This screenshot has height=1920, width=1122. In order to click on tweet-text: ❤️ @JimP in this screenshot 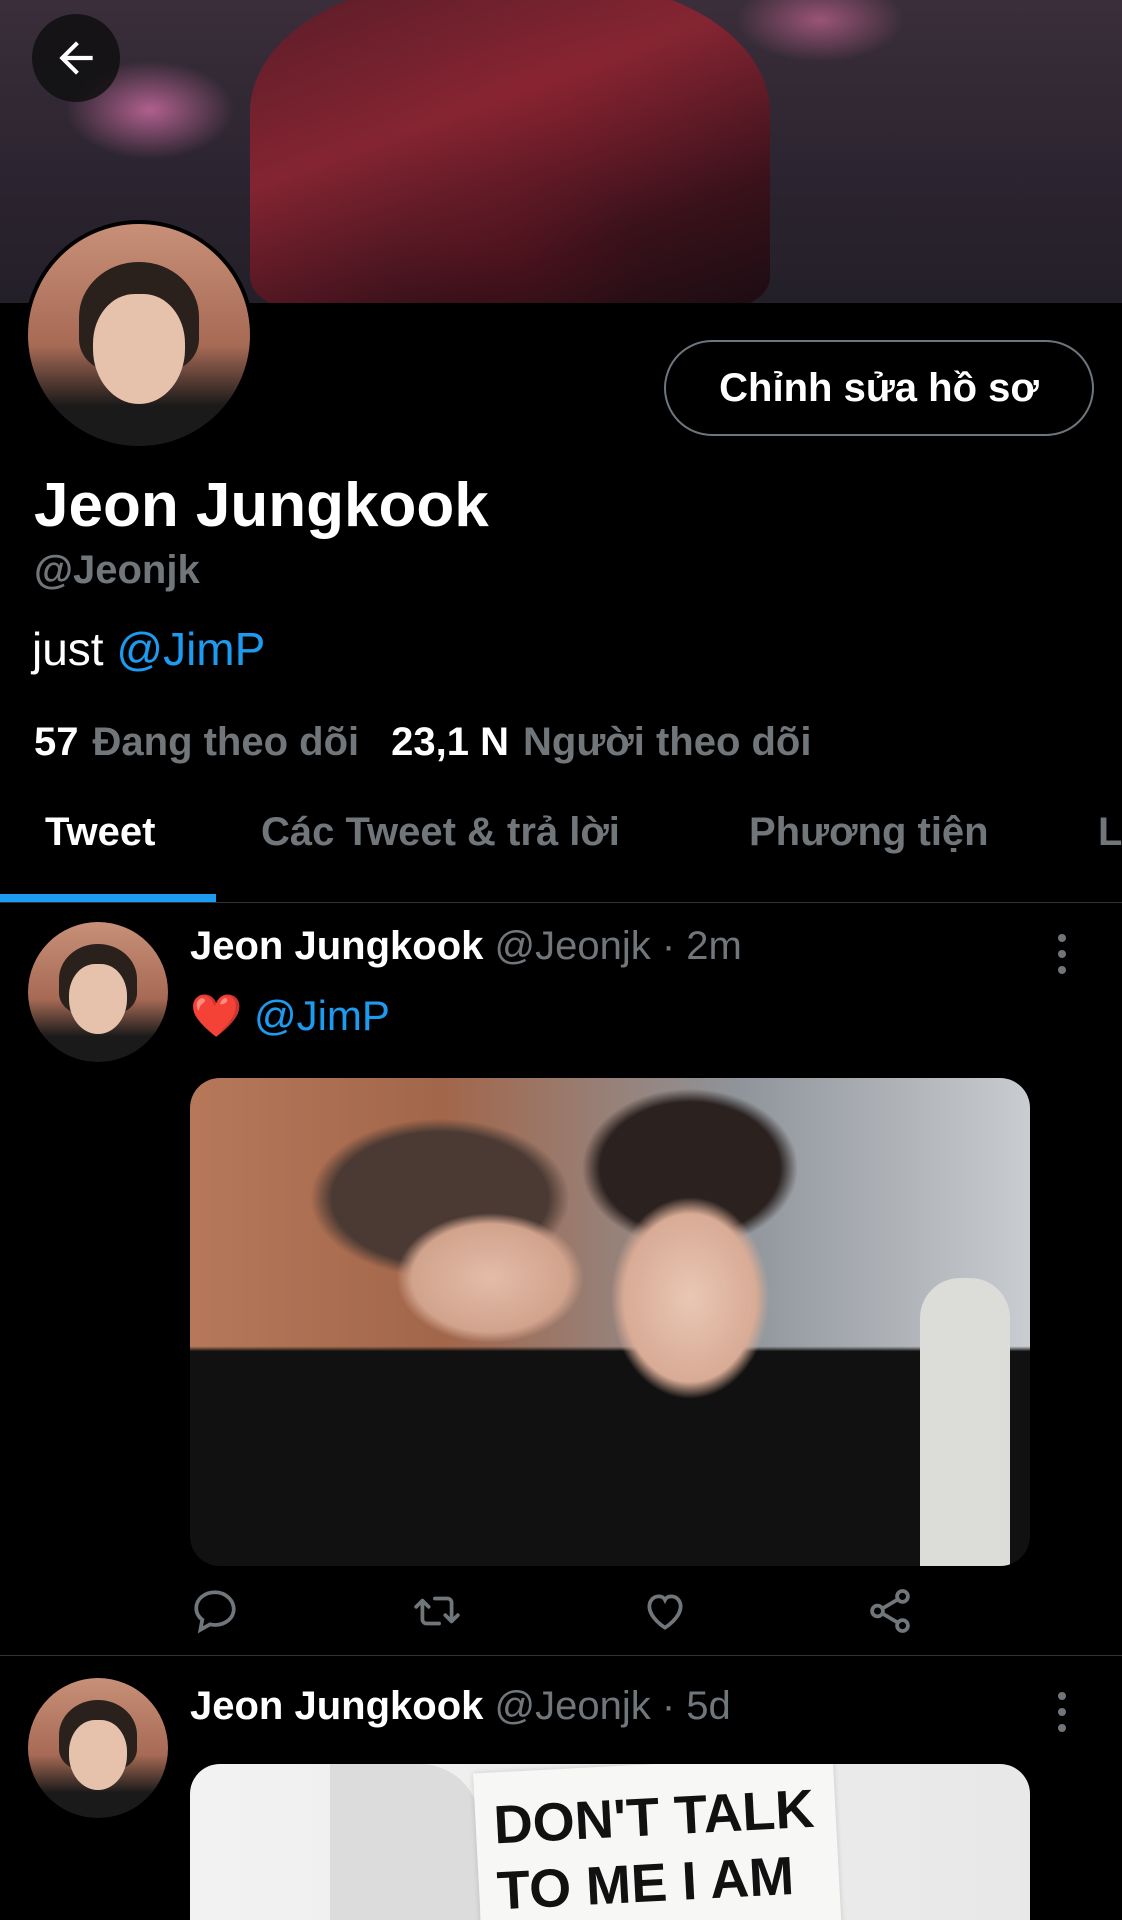, I will do `click(290, 1016)`.